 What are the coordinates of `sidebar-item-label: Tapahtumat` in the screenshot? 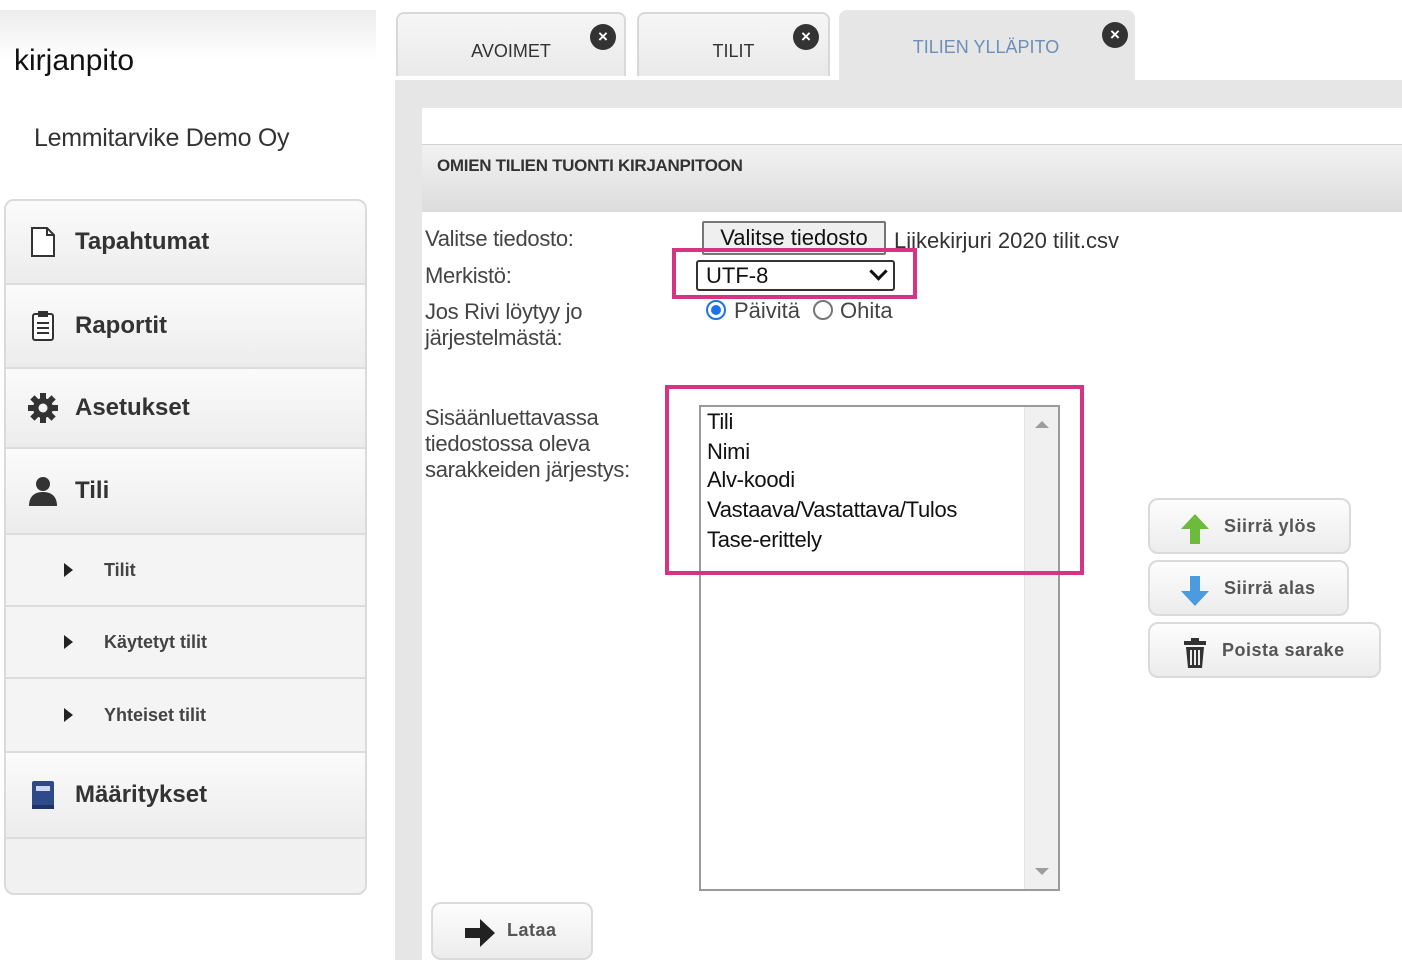 It's located at (142, 241).